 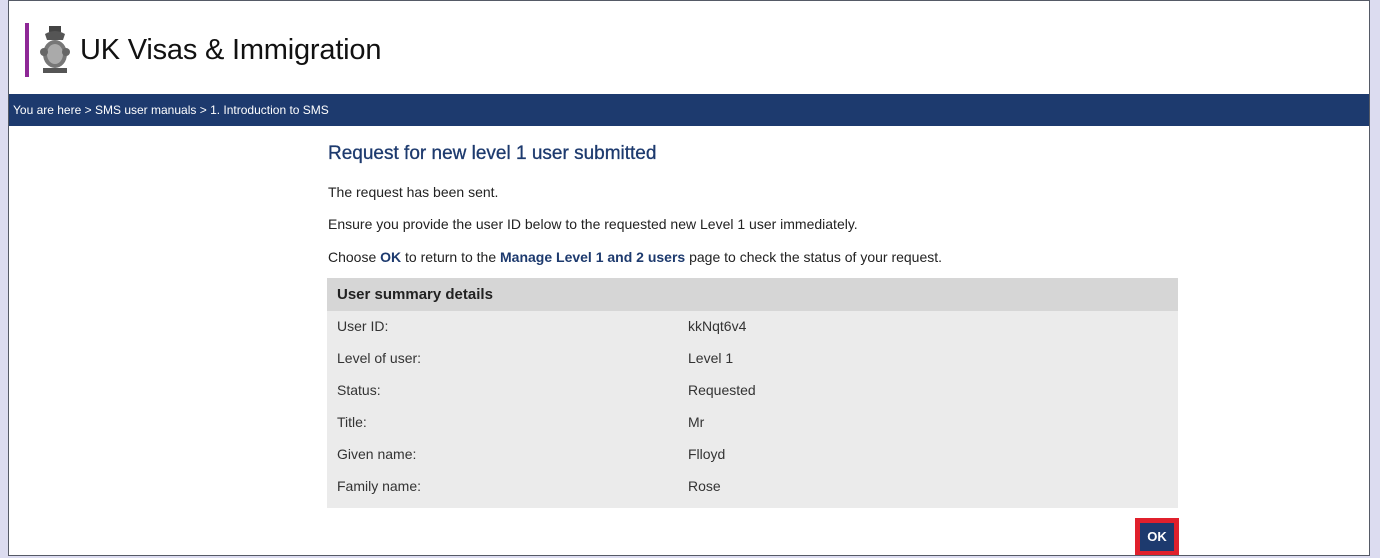 What do you see at coordinates (145, 110) in the screenshot?
I see `breadcrumb-item-sms-user-manuals: SMS user manuals` at bounding box center [145, 110].